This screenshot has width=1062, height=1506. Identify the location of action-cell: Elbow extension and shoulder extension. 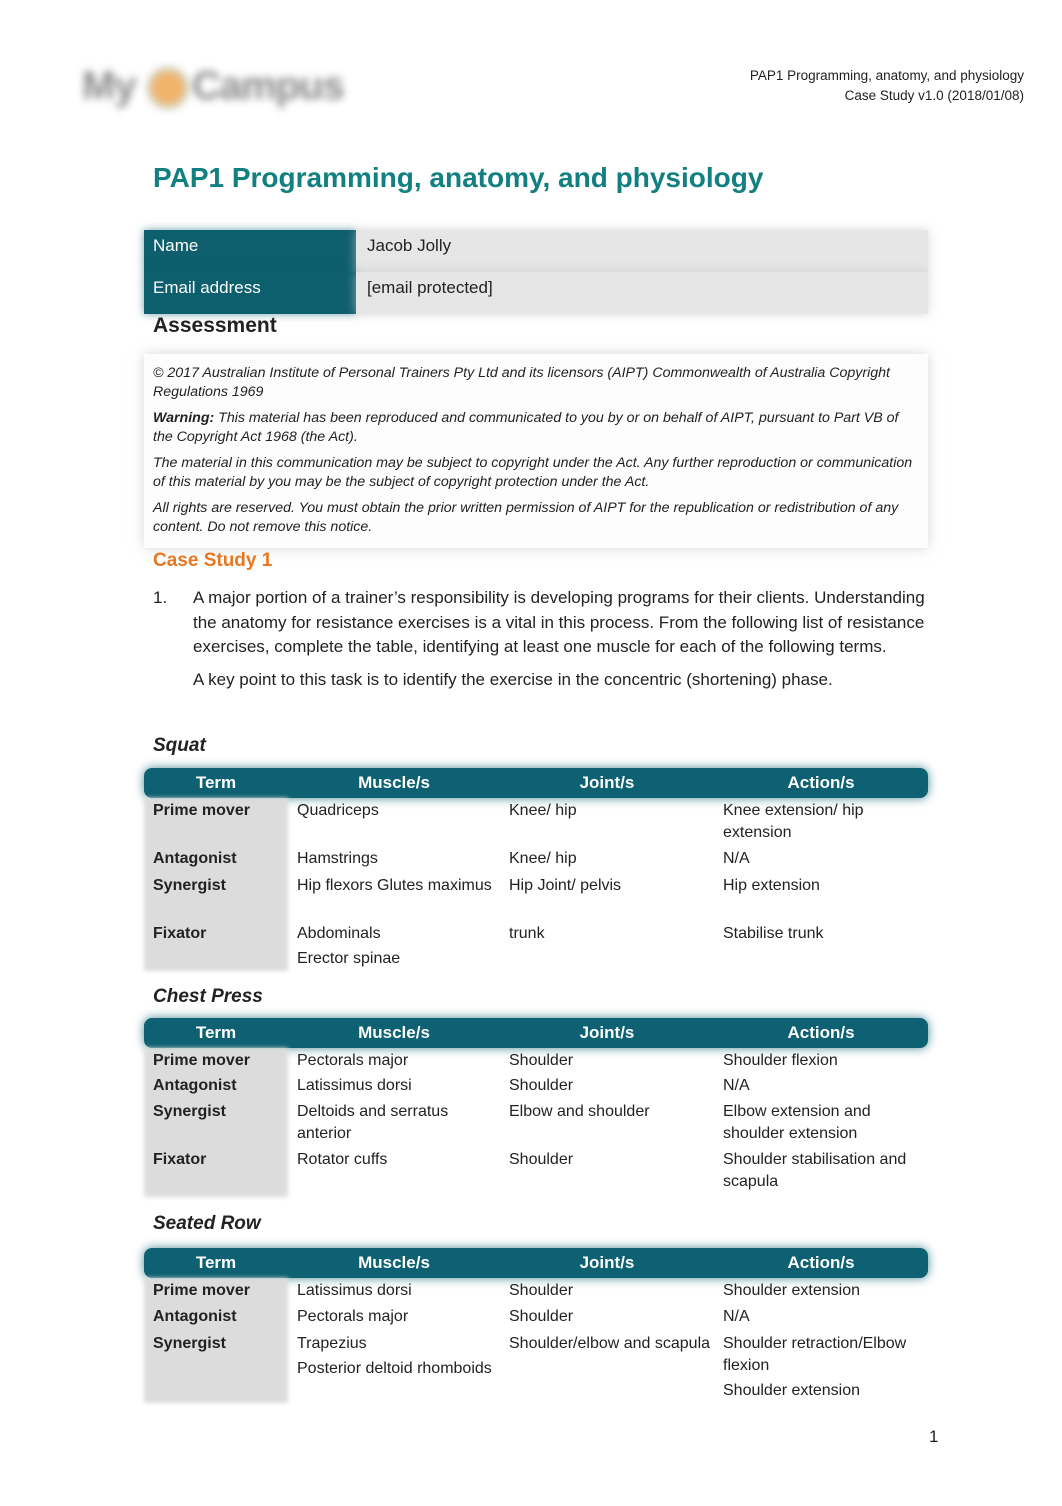
(821, 1125).